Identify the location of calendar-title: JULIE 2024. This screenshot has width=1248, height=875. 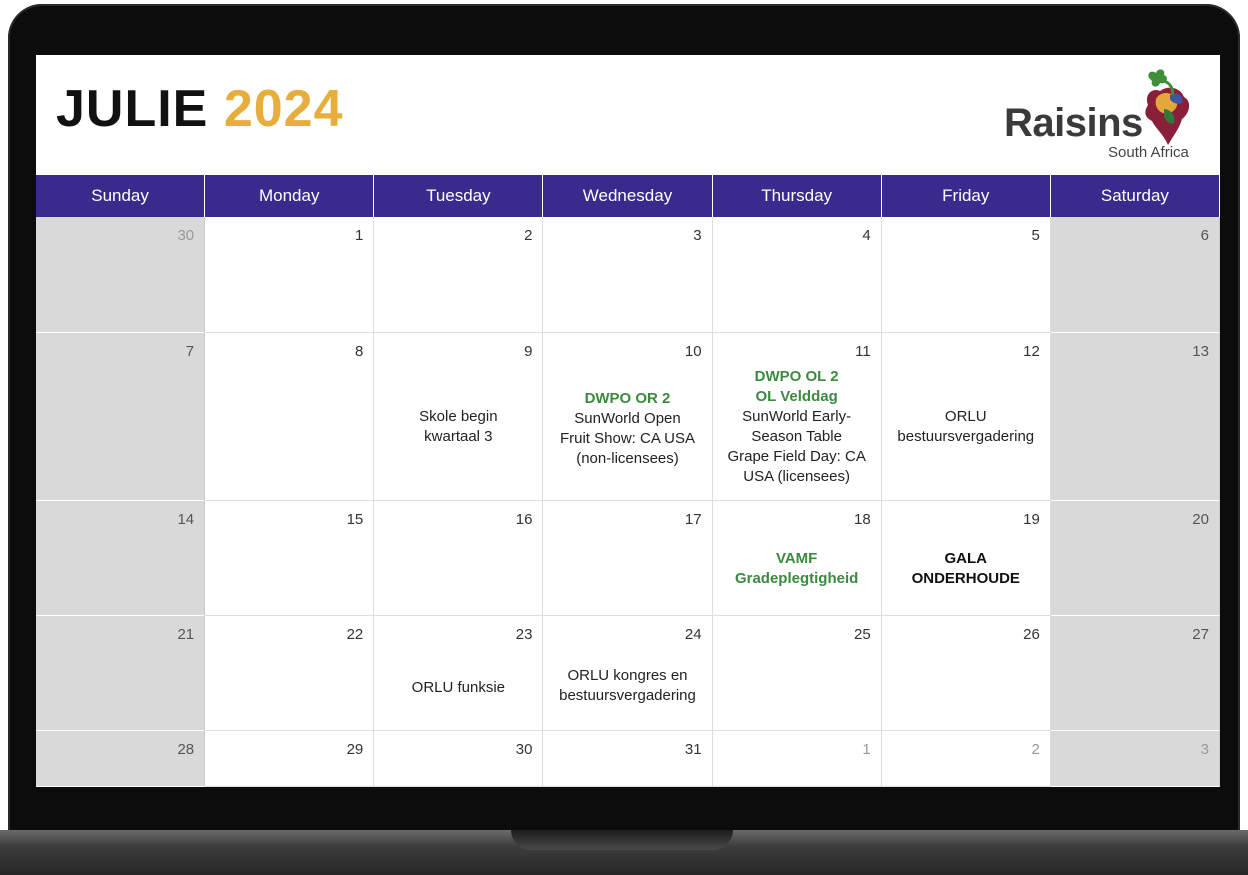
(200, 109).